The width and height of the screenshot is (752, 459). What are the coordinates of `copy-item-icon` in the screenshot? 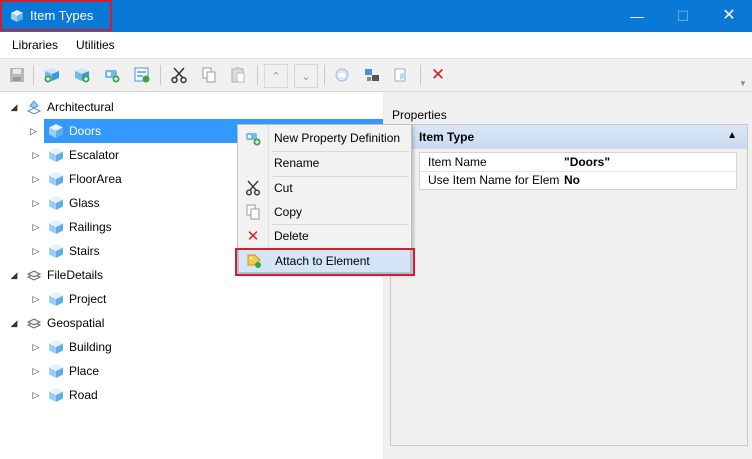 It's located at (401, 75).